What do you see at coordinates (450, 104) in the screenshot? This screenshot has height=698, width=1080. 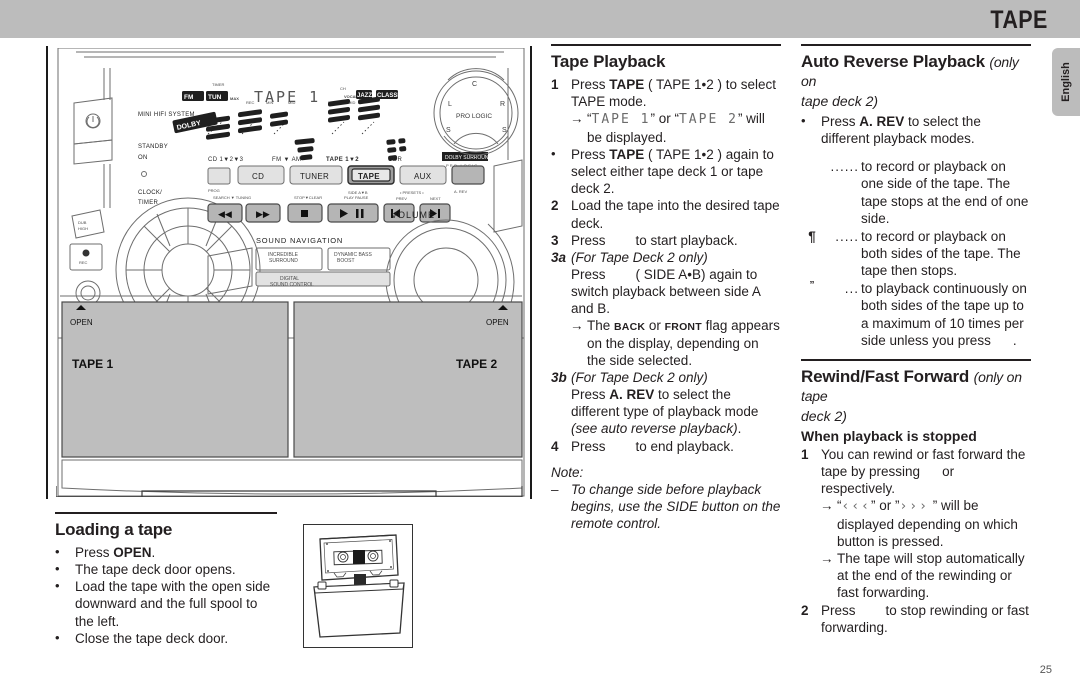 I see `svg-text: L` at bounding box center [450, 104].